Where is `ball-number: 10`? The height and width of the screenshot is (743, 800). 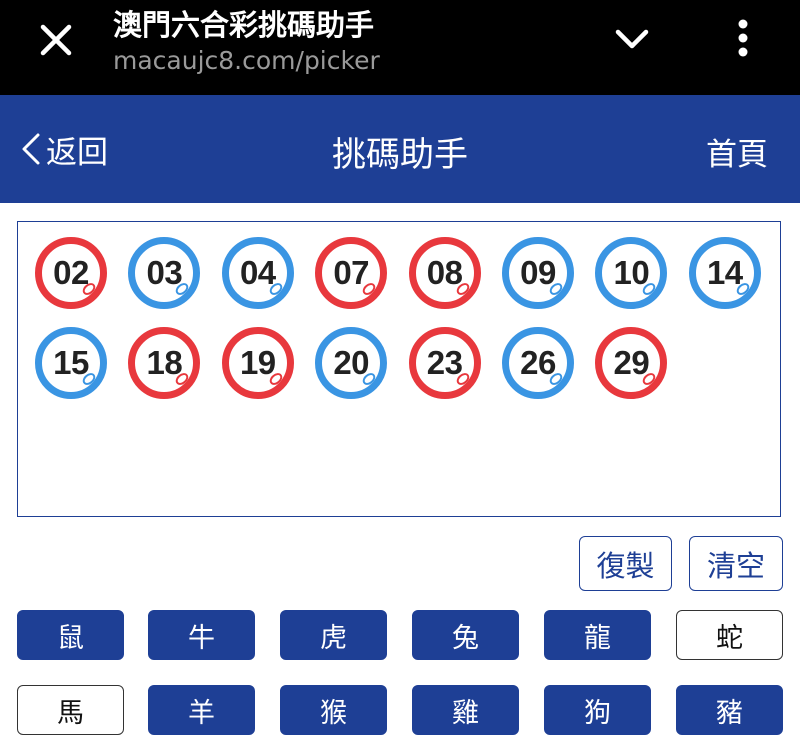 ball-number: 10 is located at coordinates (631, 272).